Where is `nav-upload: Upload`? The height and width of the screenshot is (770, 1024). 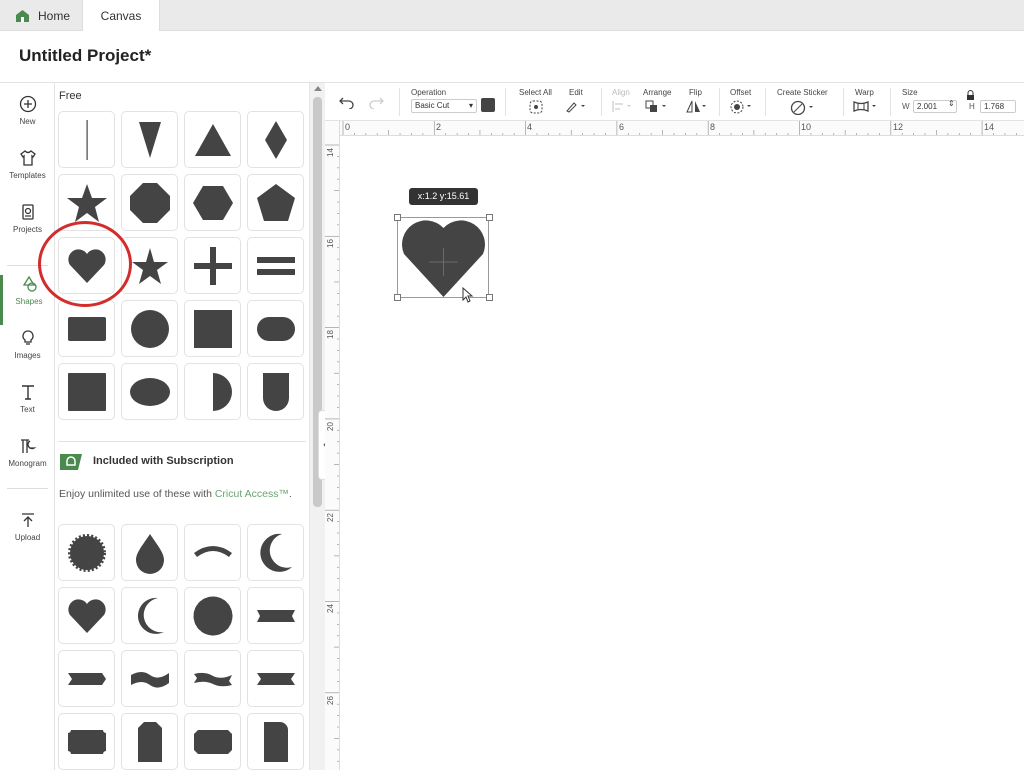 nav-upload: Upload is located at coordinates (27, 536).